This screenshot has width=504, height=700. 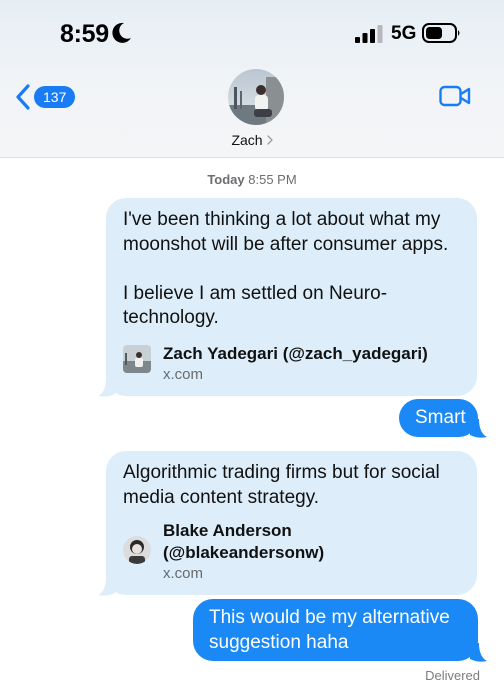 What do you see at coordinates (272, 179) in the screenshot?
I see `timestamp-time: 8:55 PM` at bounding box center [272, 179].